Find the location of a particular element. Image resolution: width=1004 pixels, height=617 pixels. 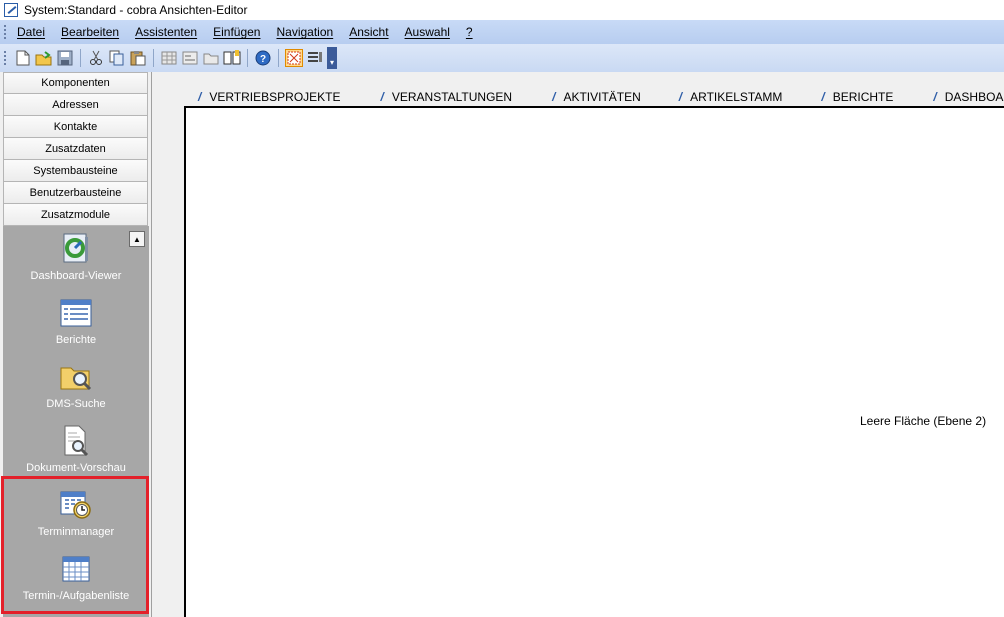

menu-navigation: Navigation is located at coordinates (304, 32).